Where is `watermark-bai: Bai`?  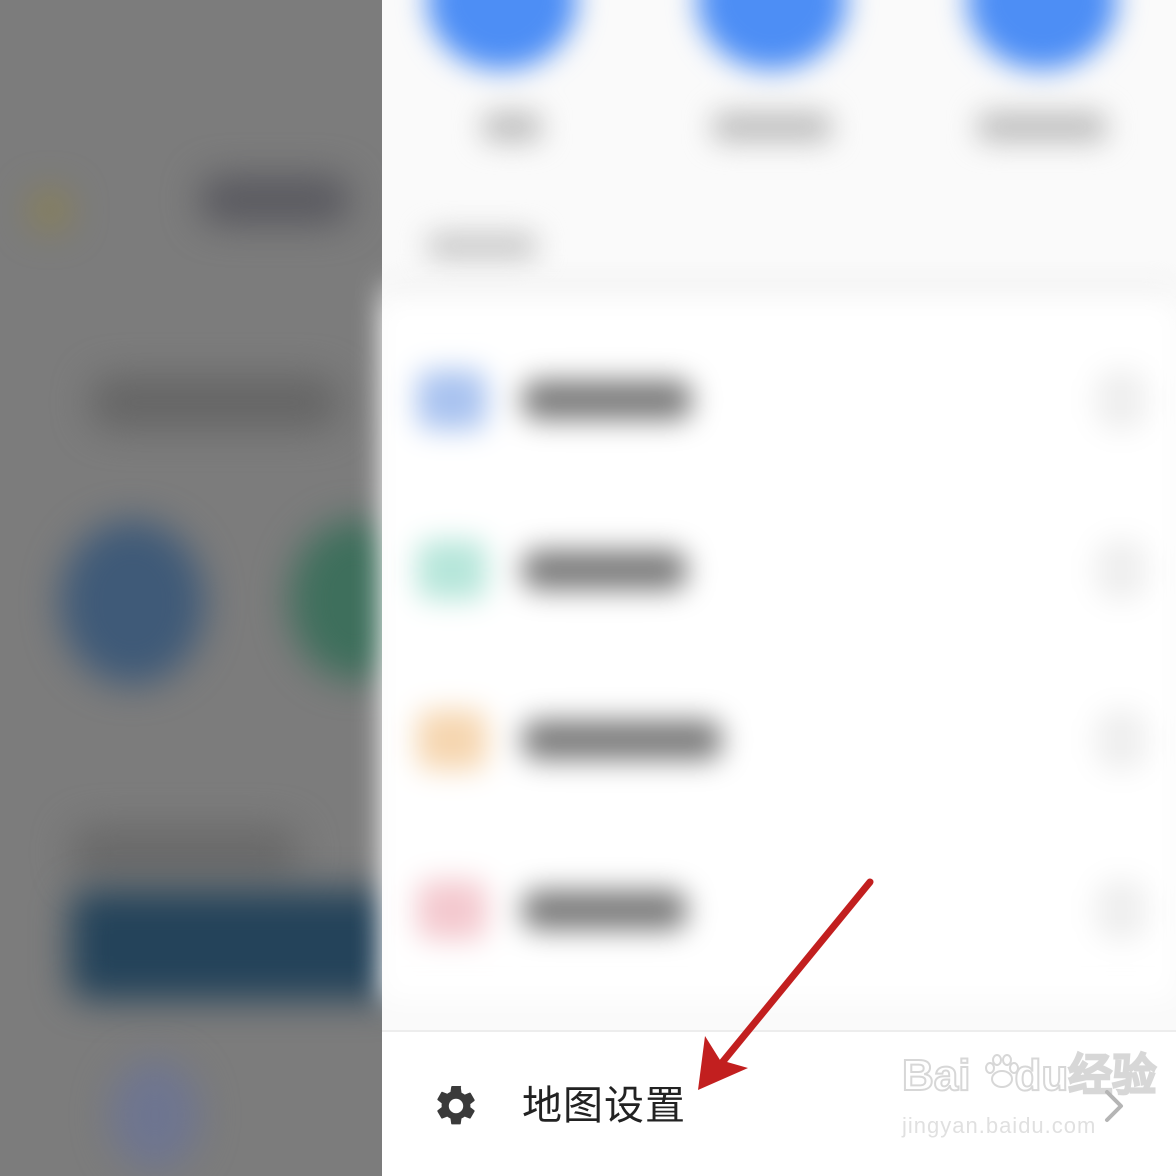 watermark-bai: Bai is located at coordinates (936, 1075).